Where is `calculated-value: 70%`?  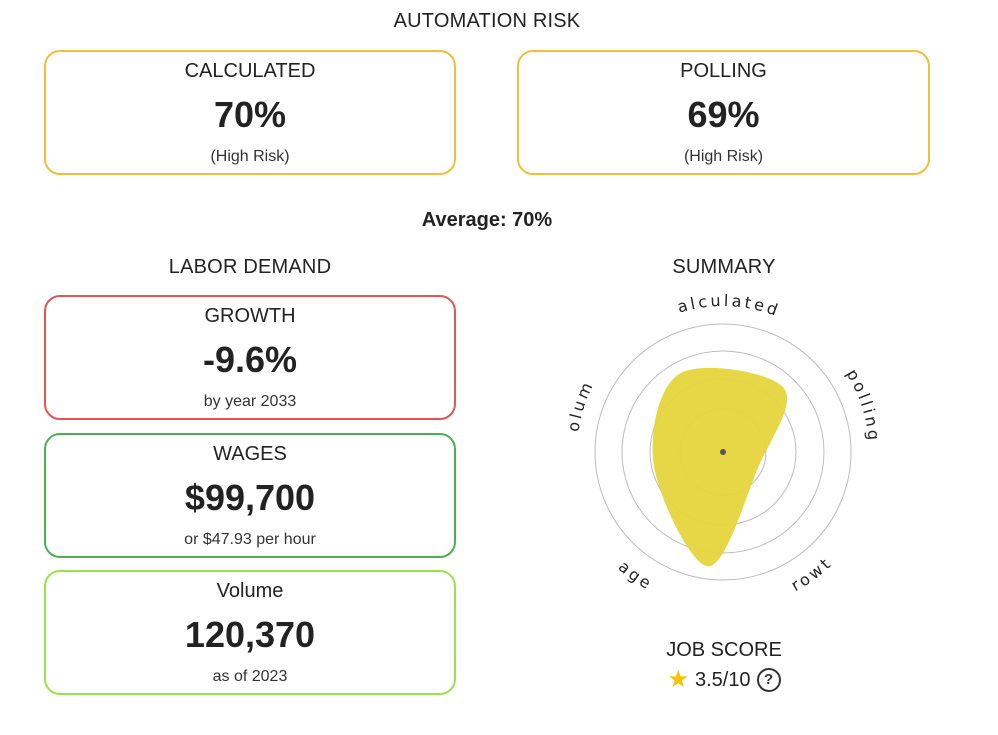
calculated-value: 70% is located at coordinates (250, 114).